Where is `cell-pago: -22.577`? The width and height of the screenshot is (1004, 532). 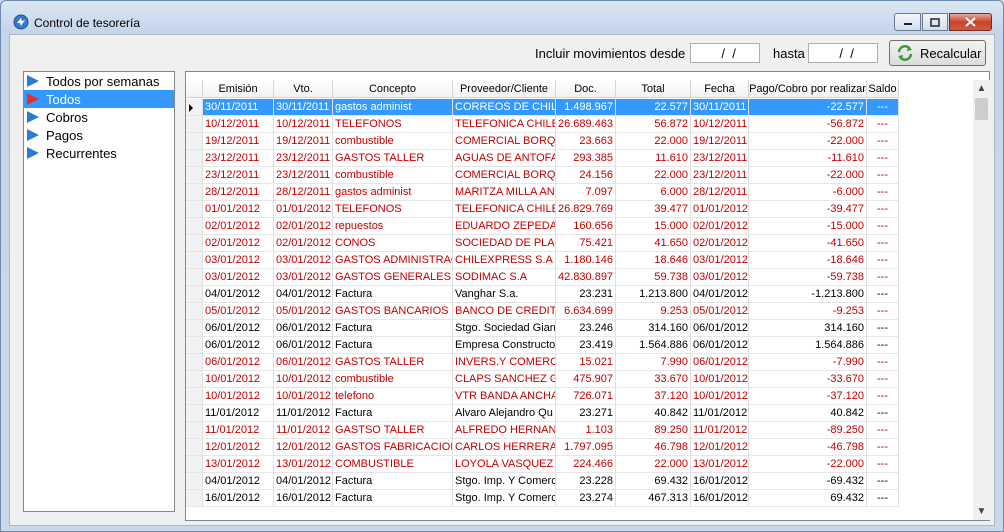 cell-pago: -22.577 is located at coordinates (808, 107).